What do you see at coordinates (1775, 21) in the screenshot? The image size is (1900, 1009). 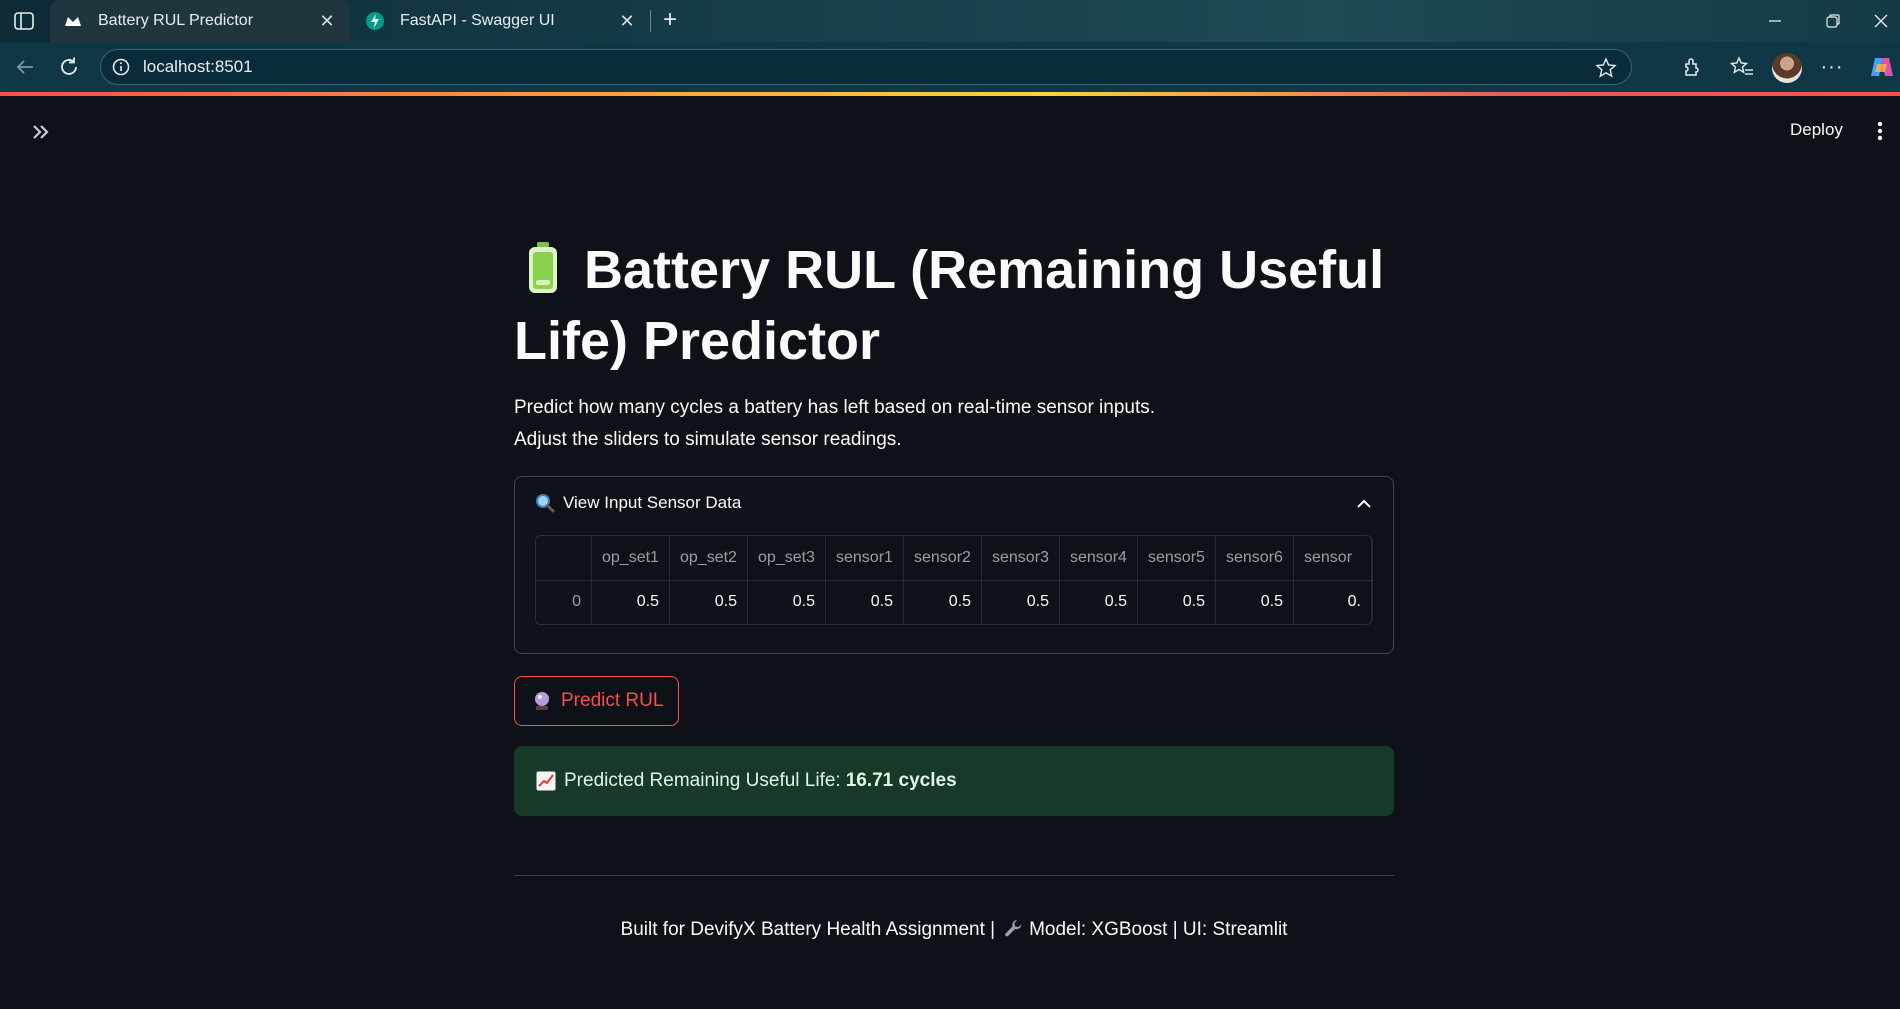 I see `minimize-icon` at bounding box center [1775, 21].